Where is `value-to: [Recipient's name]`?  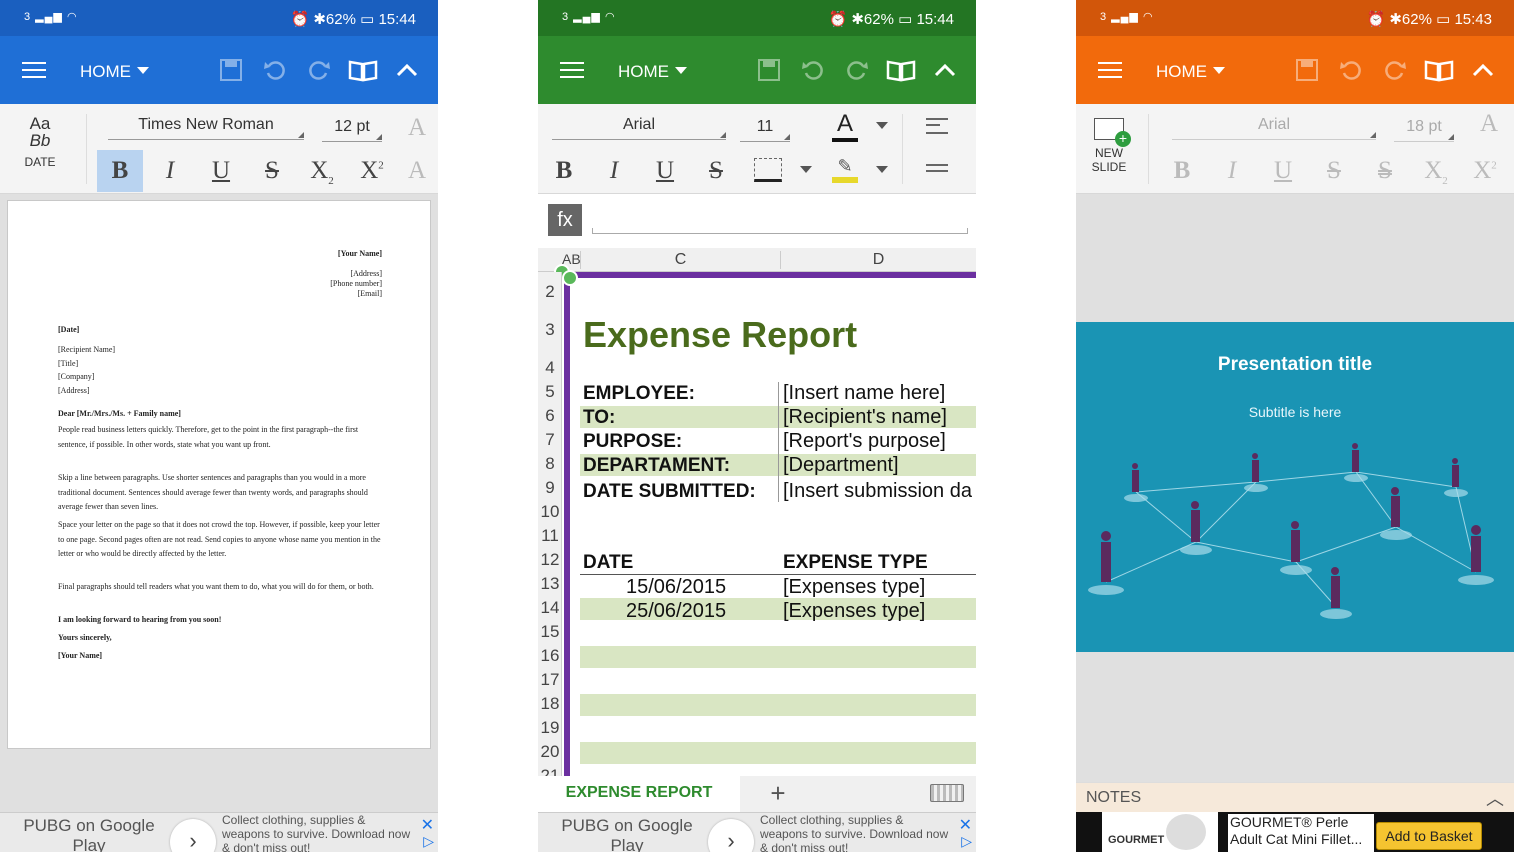
value-to: [Recipient's name] is located at coordinates (865, 417).